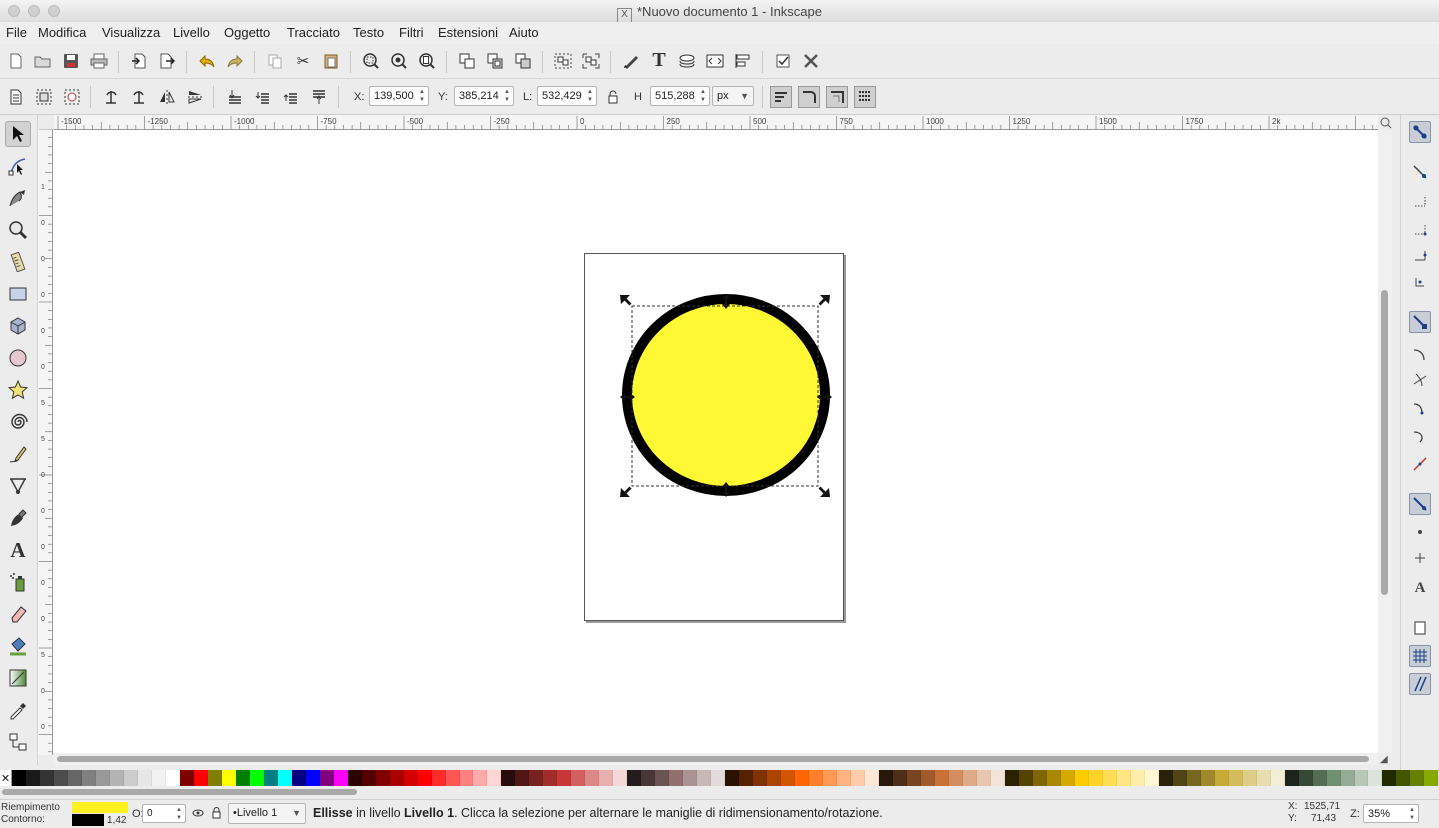 This screenshot has width=1439, height=828. I want to click on menu-visualizza: Visualizza, so click(131, 32).